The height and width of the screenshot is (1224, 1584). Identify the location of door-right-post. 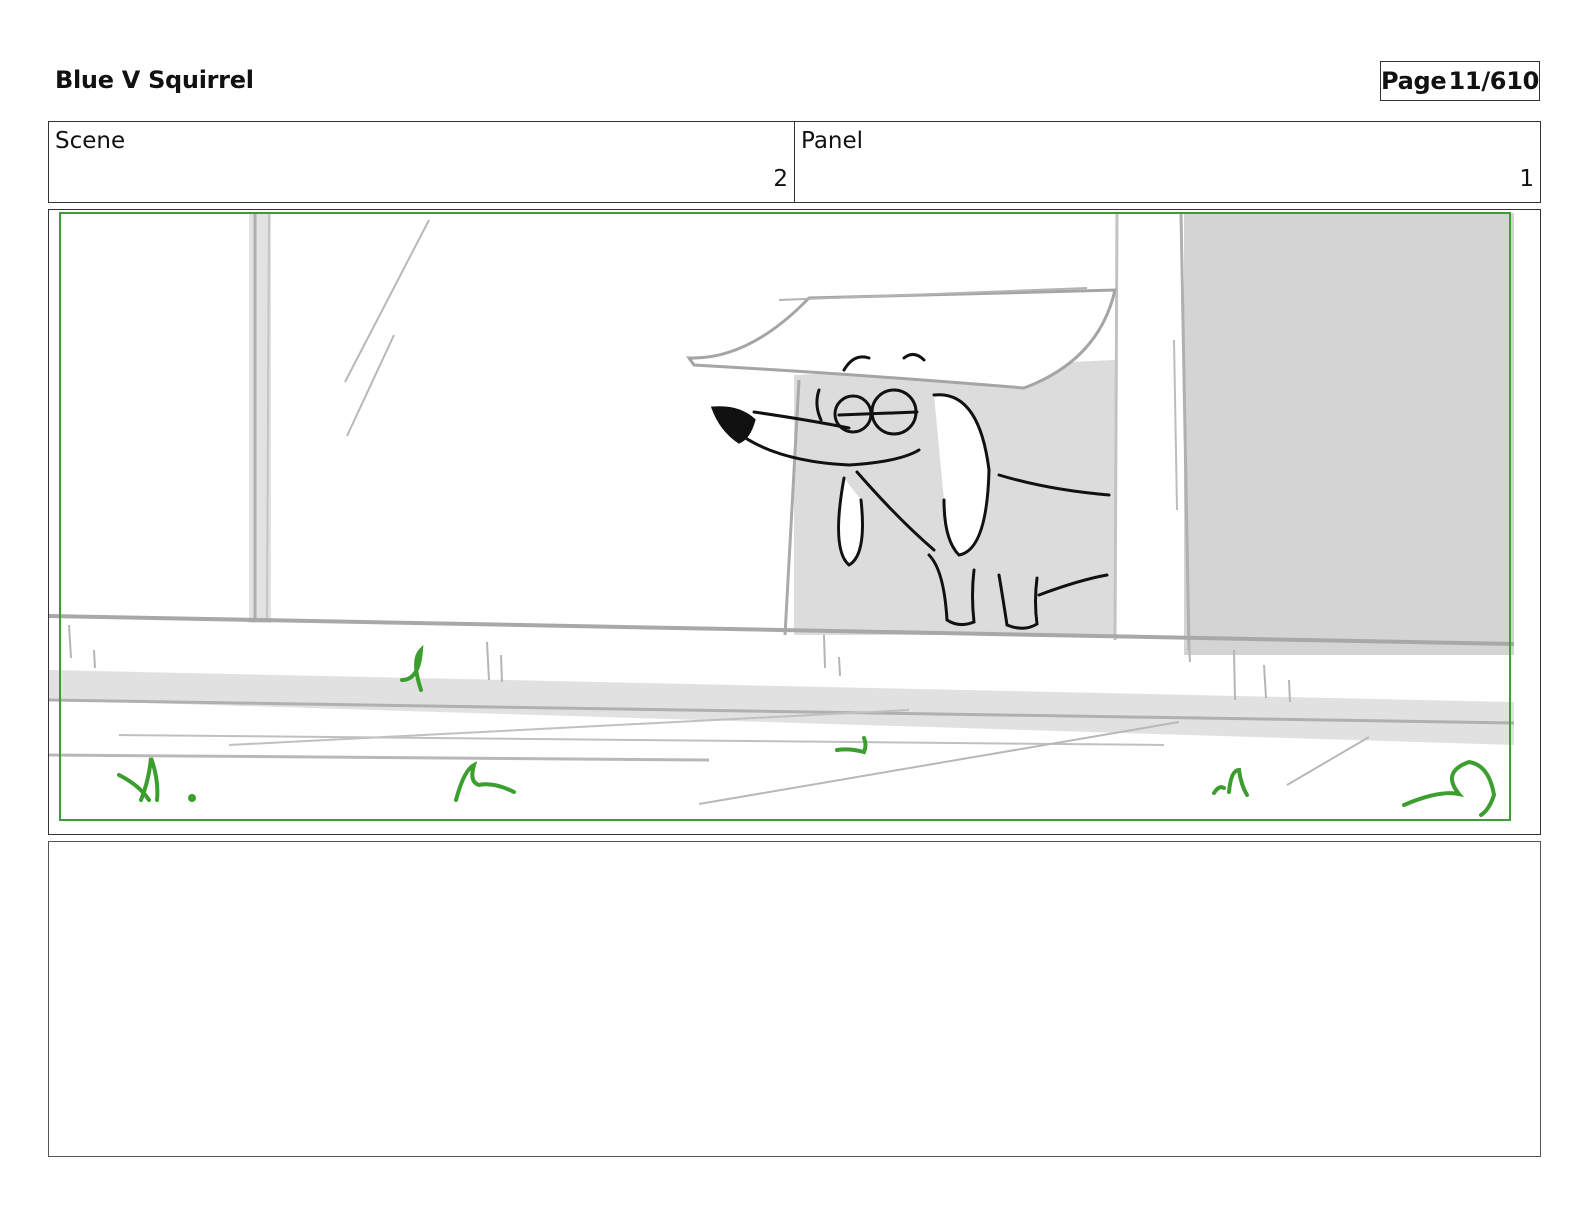
(1116, 426).